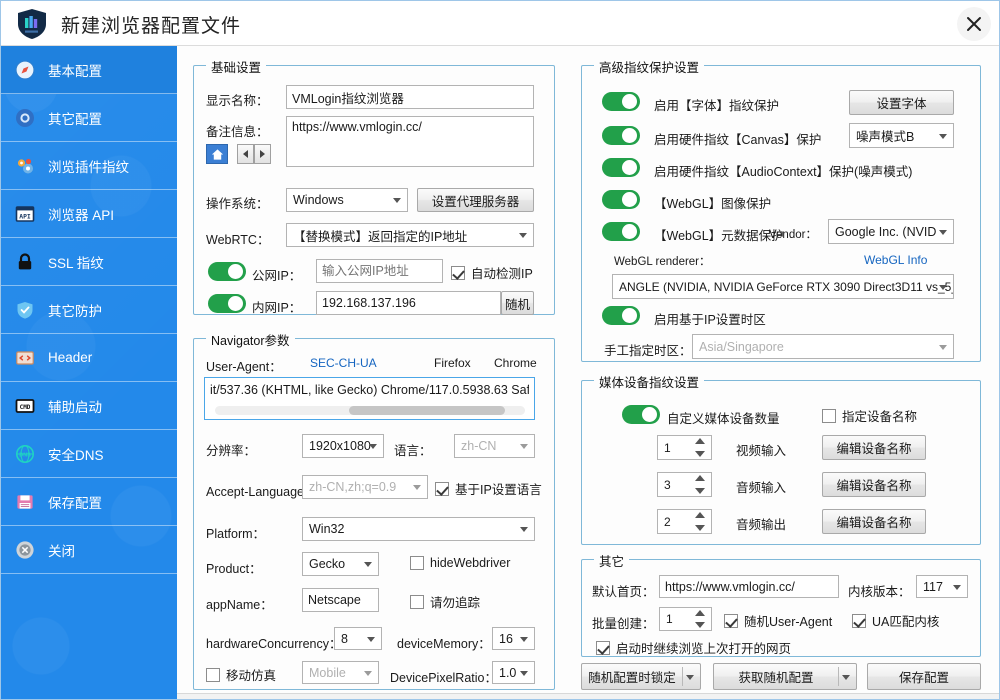 Image resolution: width=1000 pixels, height=700 pixels. What do you see at coordinates (241, 674) in the screenshot?
I see `mobile-emulation-checkbox: 移动仿真` at bounding box center [241, 674].